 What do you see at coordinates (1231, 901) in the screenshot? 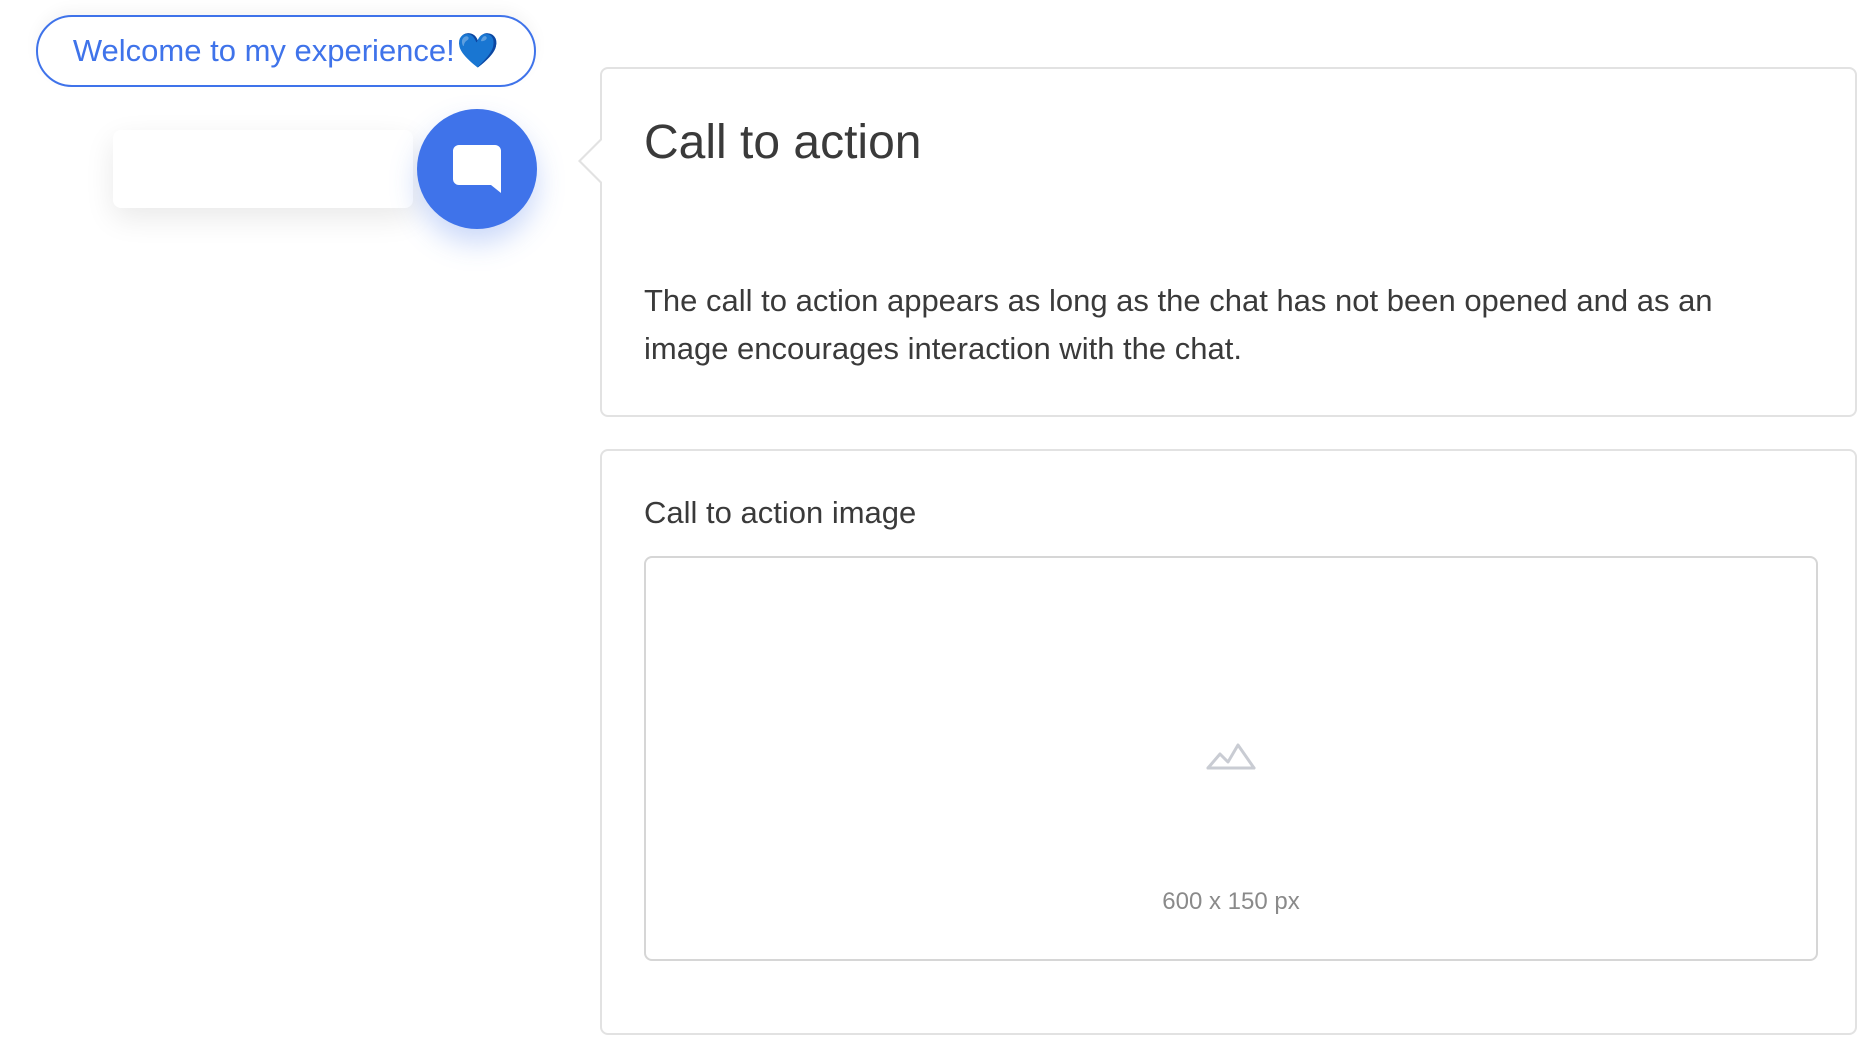
I see `image-size-hint: 600 x 150 px` at bounding box center [1231, 901].